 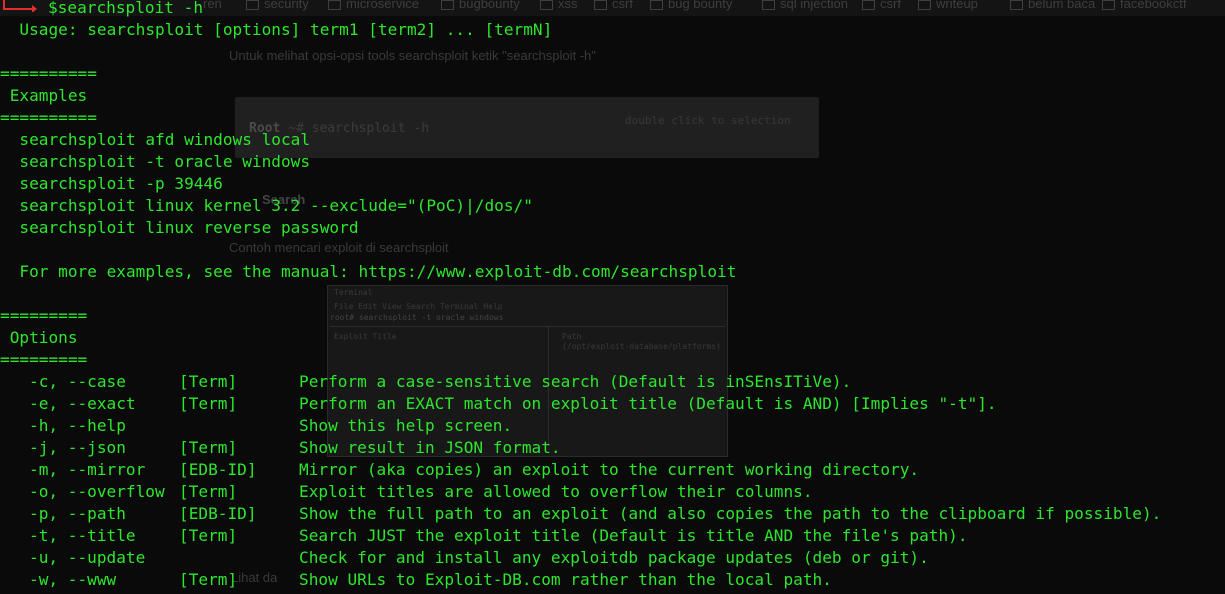 I want to click on prompt-arrow-icon, so click(x=20, y=6).